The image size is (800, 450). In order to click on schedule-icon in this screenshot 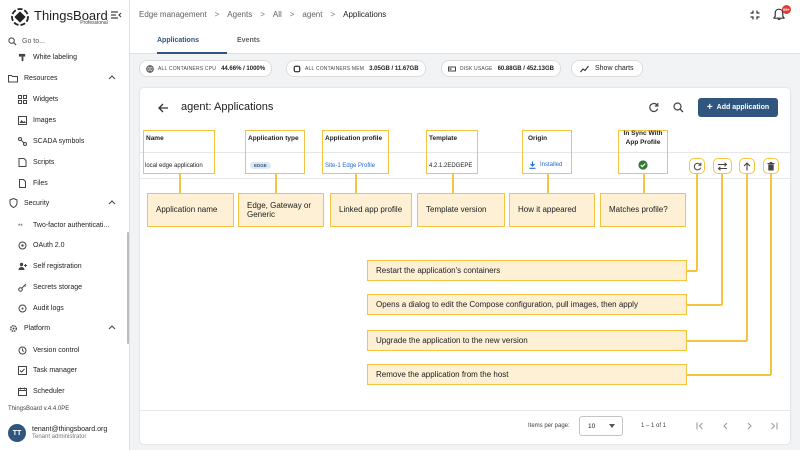, I will do `click(22, 391)`.